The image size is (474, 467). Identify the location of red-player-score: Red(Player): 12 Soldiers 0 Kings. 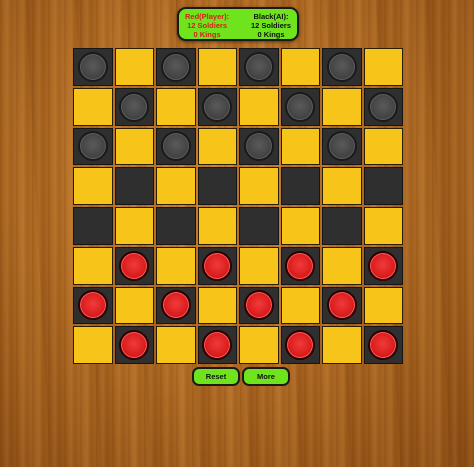
(207, 25).